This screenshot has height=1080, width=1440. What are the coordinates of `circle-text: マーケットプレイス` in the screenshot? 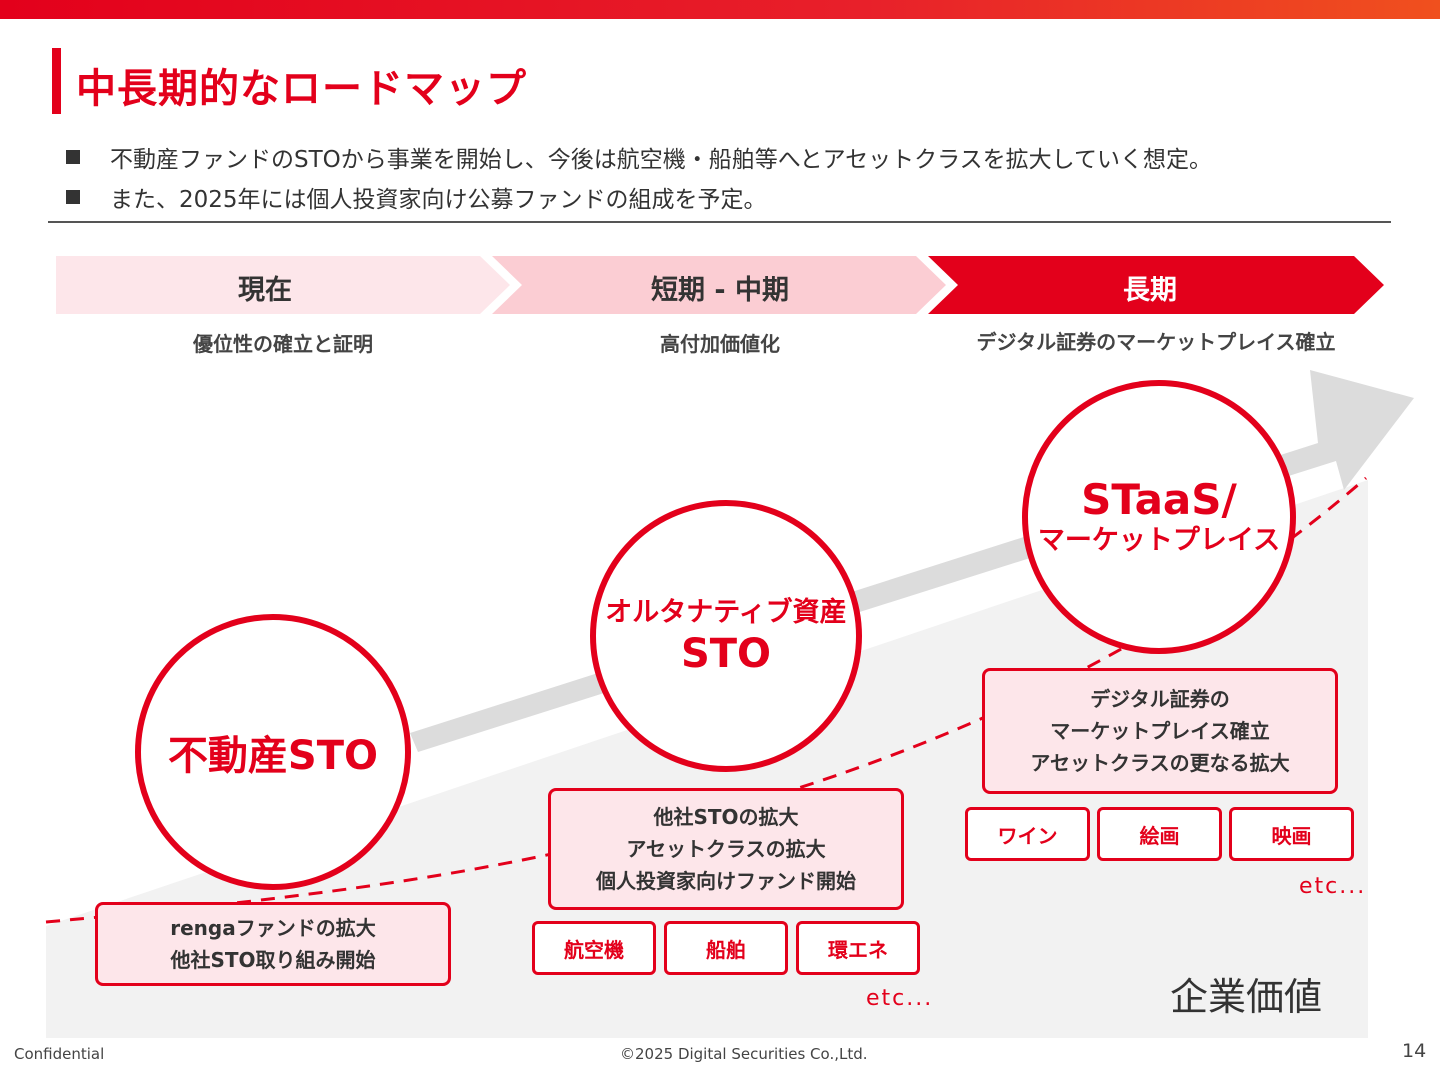 It's located at (1159, 540).